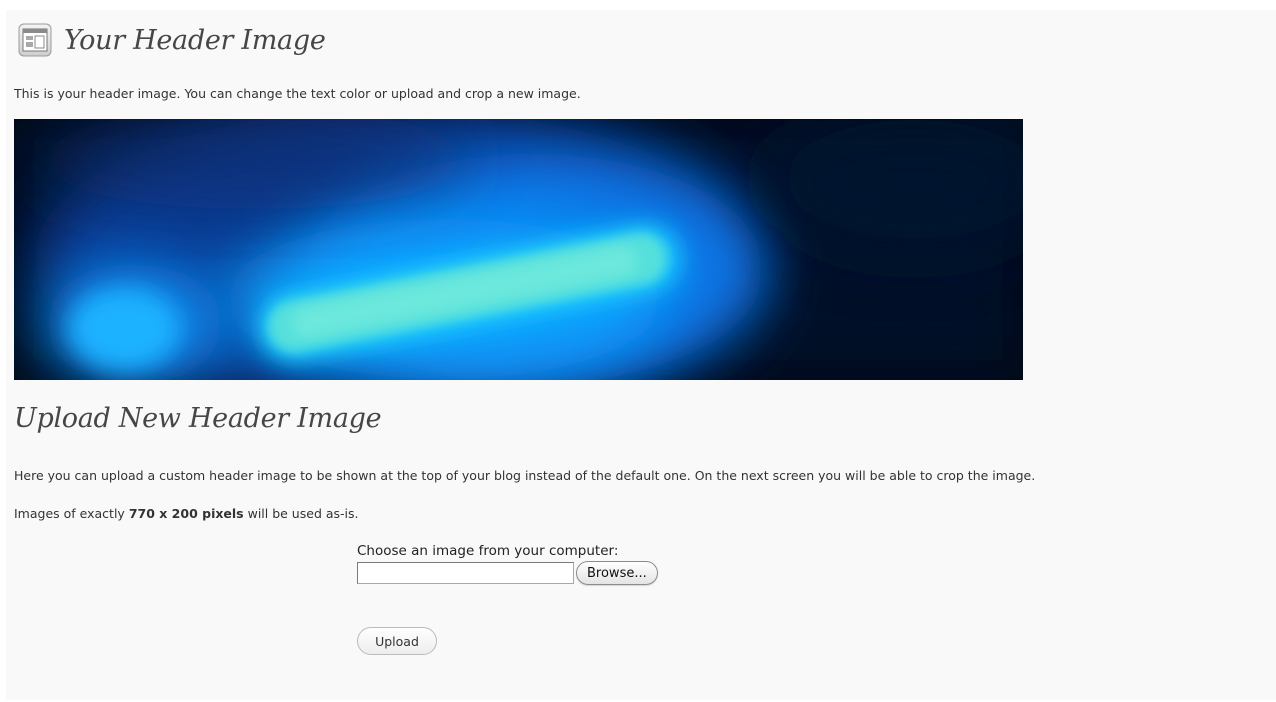 The height and width of the screenshot is (702, 1276). I want to click on file-path-input, so click(465, 573).